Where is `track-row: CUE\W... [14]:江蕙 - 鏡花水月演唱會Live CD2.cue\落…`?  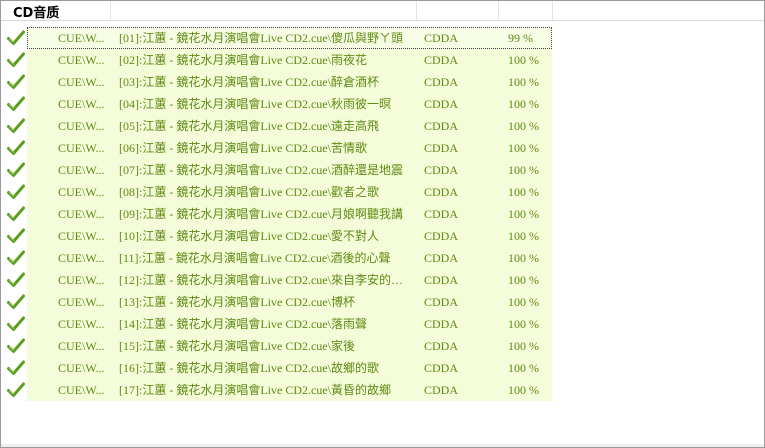
track-row: CUE\W... [14]:江蕙 - 鏡花水月演唱會Live CD2.cue\落… is located at coordinates (382, 324).